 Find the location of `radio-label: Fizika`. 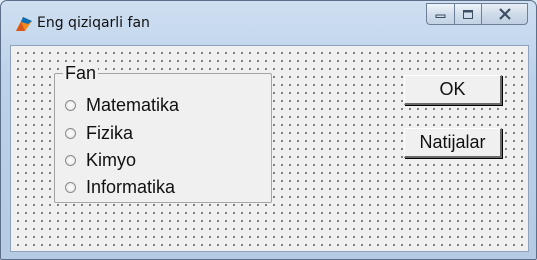

radio-label: Fizika is located at coordinates (110, 133).